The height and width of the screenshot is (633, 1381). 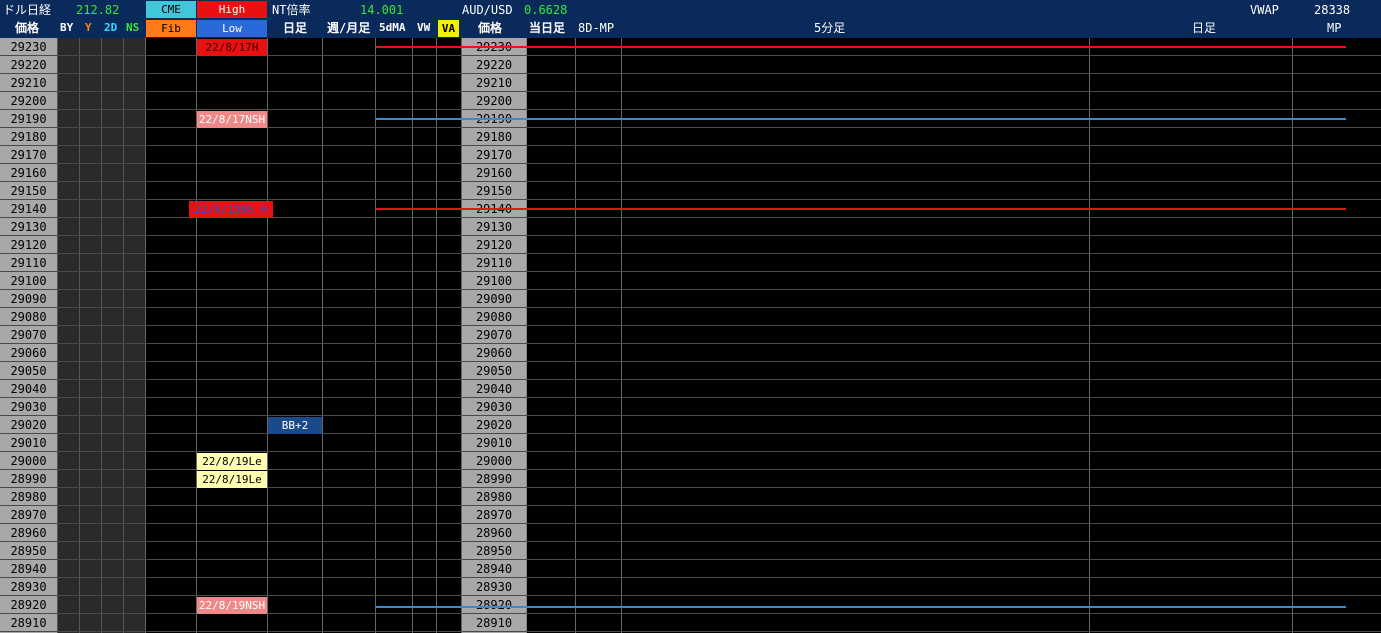 What do you see at coordinates (546, 10) in the screenshot?
I see `audusd-value: 0.6628` at bounding box center [546, 10].